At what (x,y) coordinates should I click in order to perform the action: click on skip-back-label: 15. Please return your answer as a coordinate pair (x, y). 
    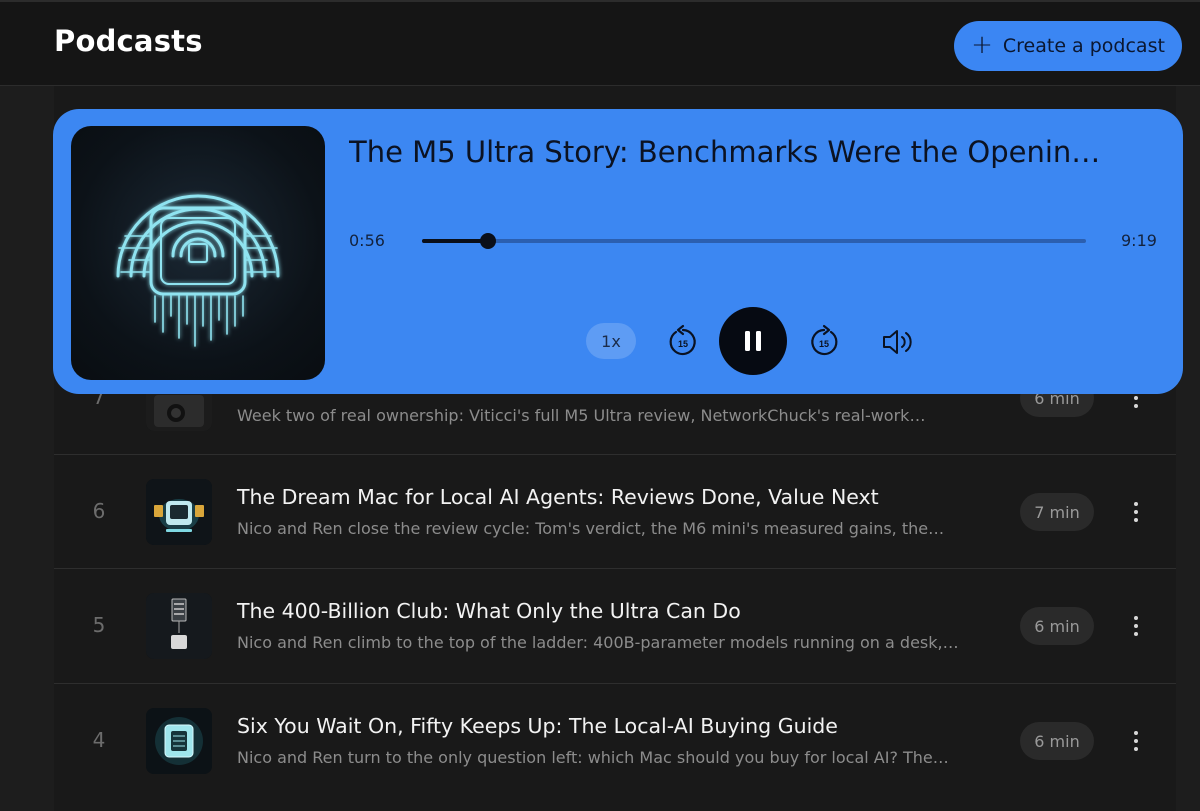
    Looking at the image, I should click on (683, 344).